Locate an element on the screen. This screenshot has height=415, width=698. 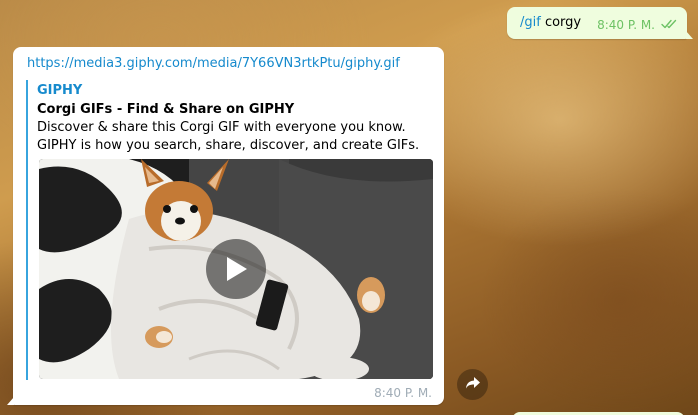
play-icon is located at coordinates (236, 269).